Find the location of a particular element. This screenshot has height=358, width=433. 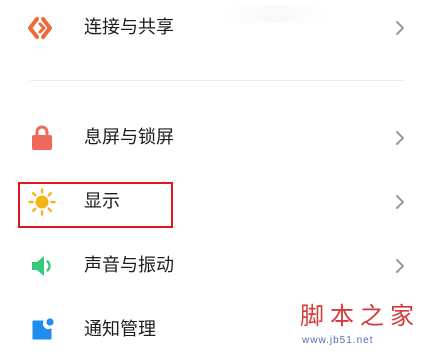

sun-icon is located at coordinates (42, 202).